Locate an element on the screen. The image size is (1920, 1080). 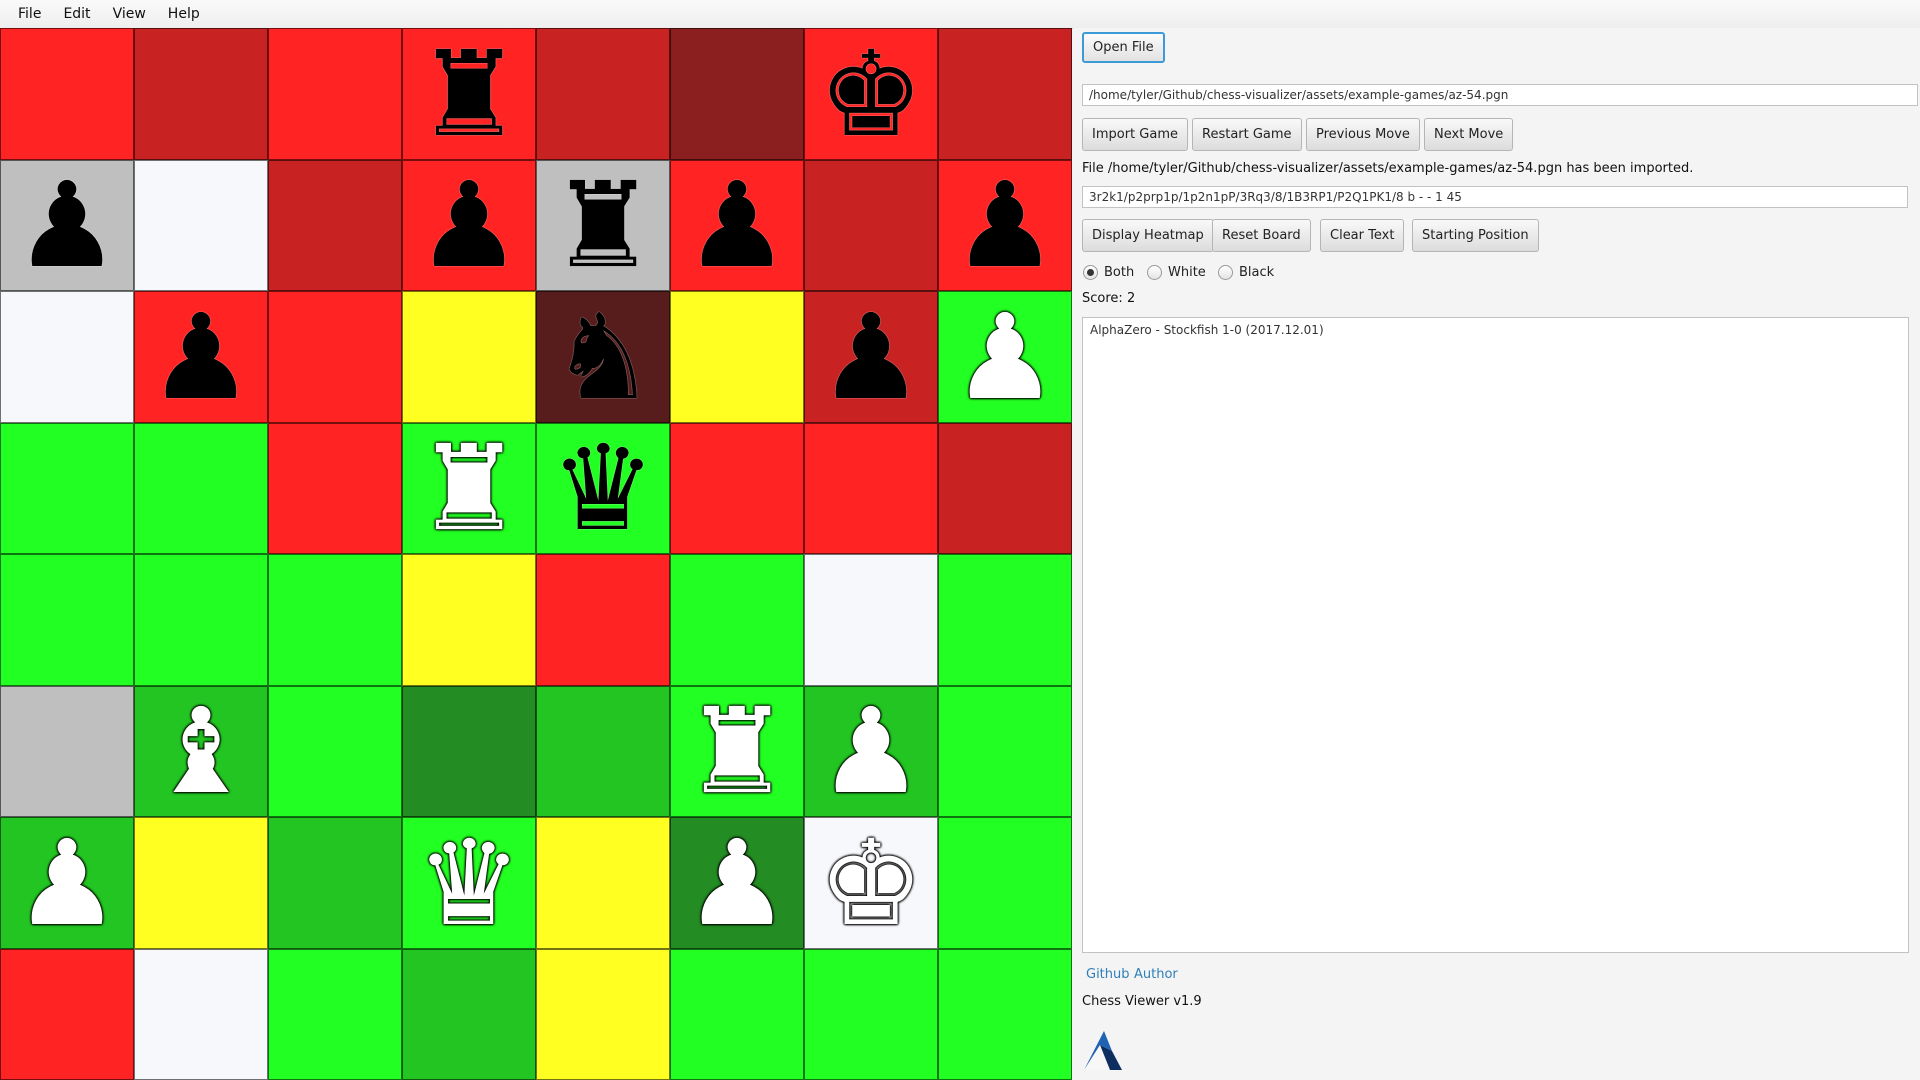
square-d6 is located at coordinates (469, 357).